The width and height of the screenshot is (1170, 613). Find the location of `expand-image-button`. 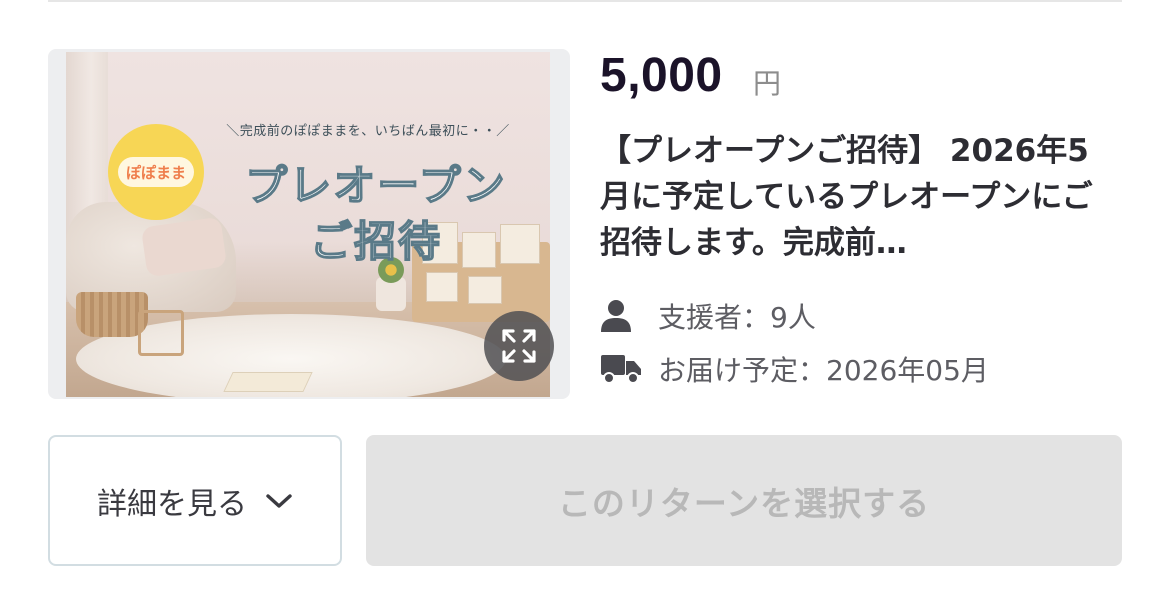

expand-image-button is located at coordinates (519, 346).